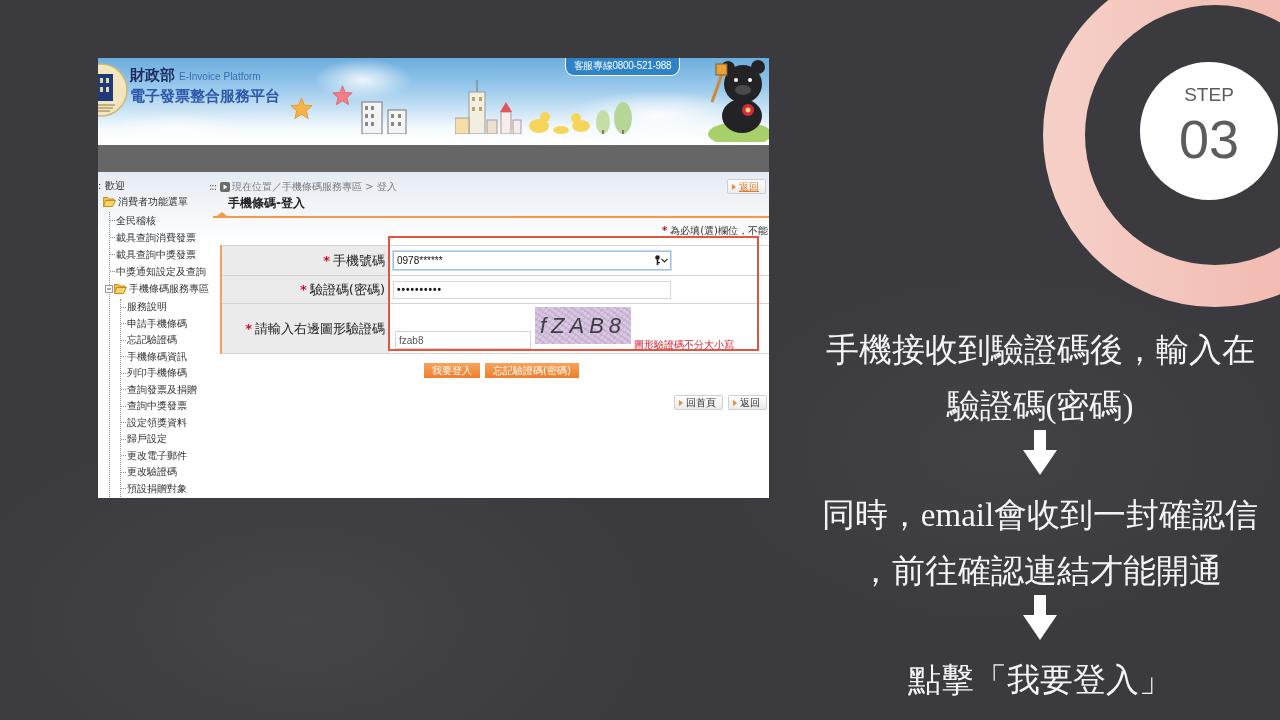  What do you see at coordinates (1040, 680) in the screenshot?
I see `instruction-text: 點擊「我要登入」` at bounding box center [1040, 680].